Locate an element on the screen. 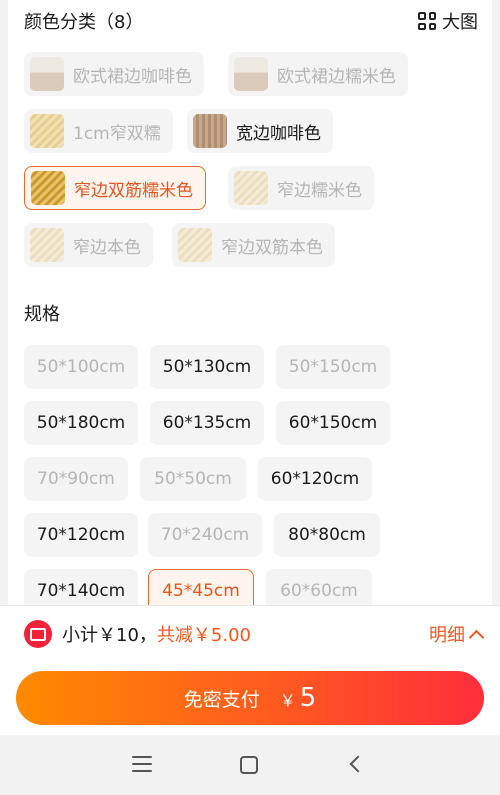 The image size is (500, 795). color-option: 窄边本色 is located at coordinates (88, 245).